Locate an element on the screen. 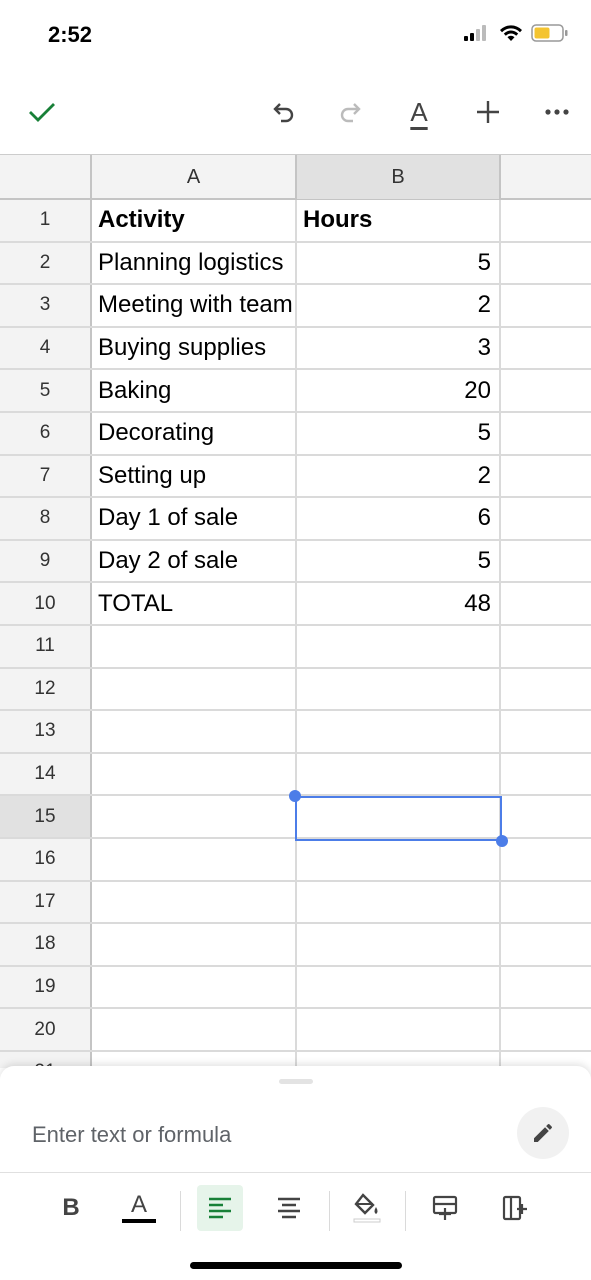 The height and width of the screenshot is (1280, 591). row-header: 9 is located at coordinates (46, 561).